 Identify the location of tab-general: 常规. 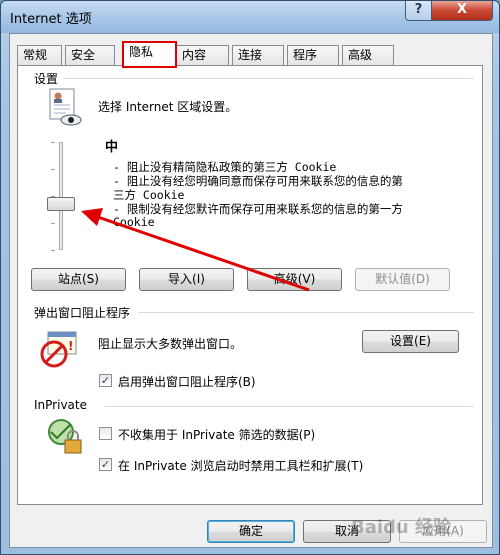
(39, 55).